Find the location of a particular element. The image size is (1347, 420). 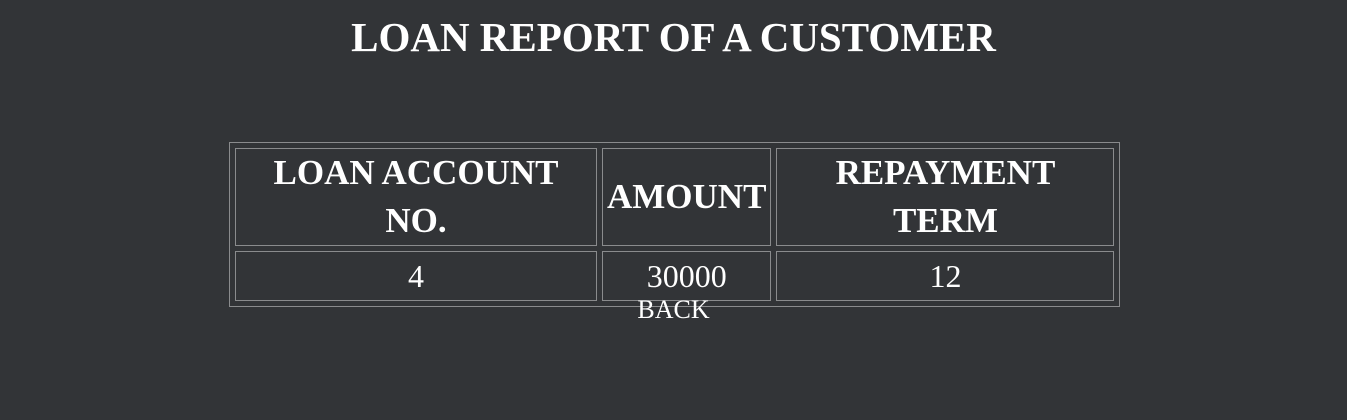

page-title: LOAN REPORT OF A CUSTOMER is located at coordinates (673, 37).